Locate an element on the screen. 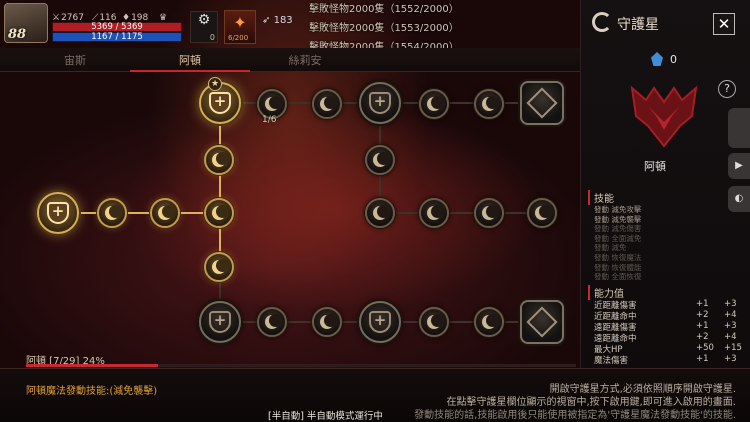 The image size is (750, 422). swirl-icon: ◐ is located at coordinates (739, 199).